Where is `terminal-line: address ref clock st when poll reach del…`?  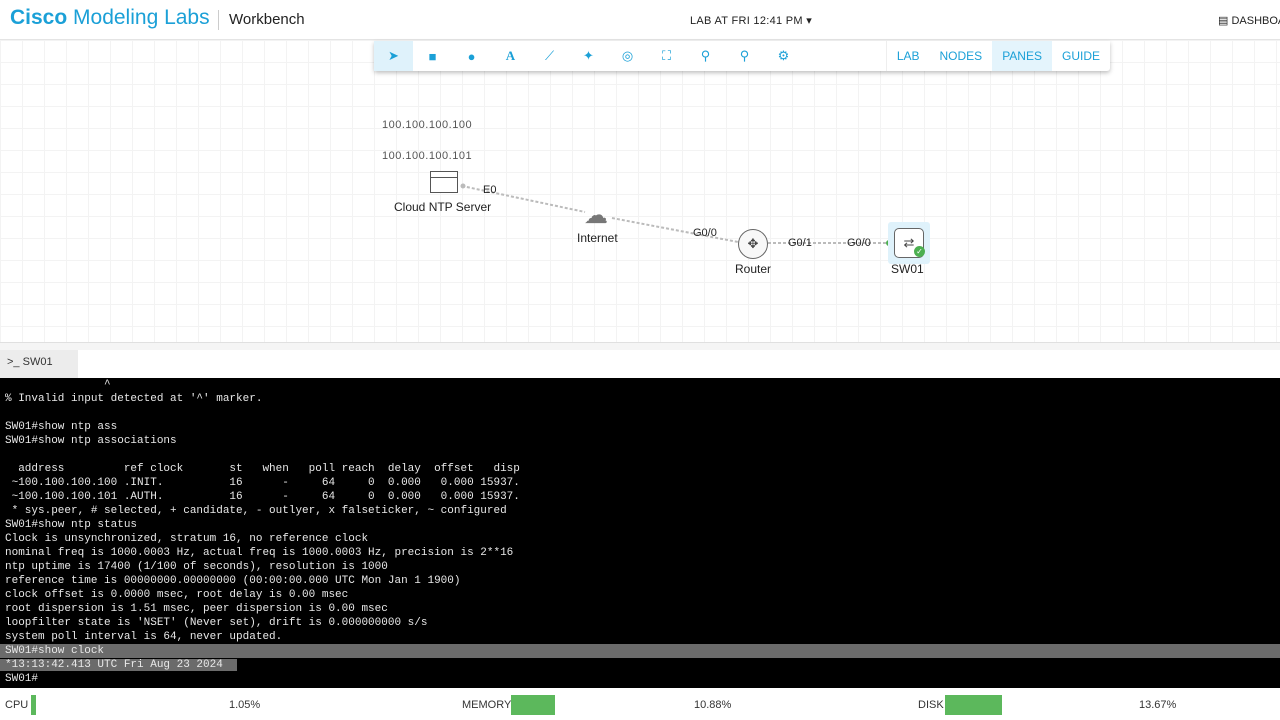 terminal-line: address ref clock st when poll reach del… is located at coordinates (262, 469).